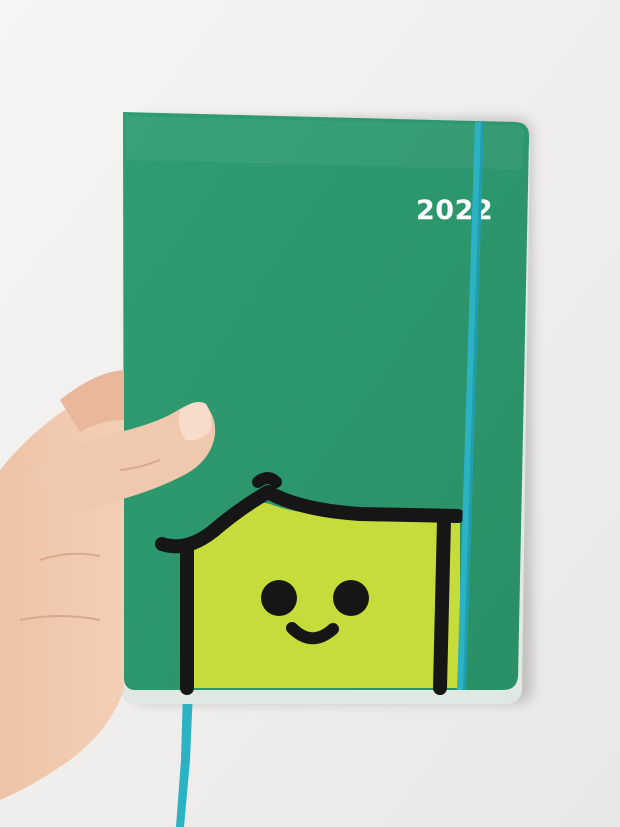  Describe the element at coordinates (279, 598) in the screenshot. I see `character-left-eye` at that location.